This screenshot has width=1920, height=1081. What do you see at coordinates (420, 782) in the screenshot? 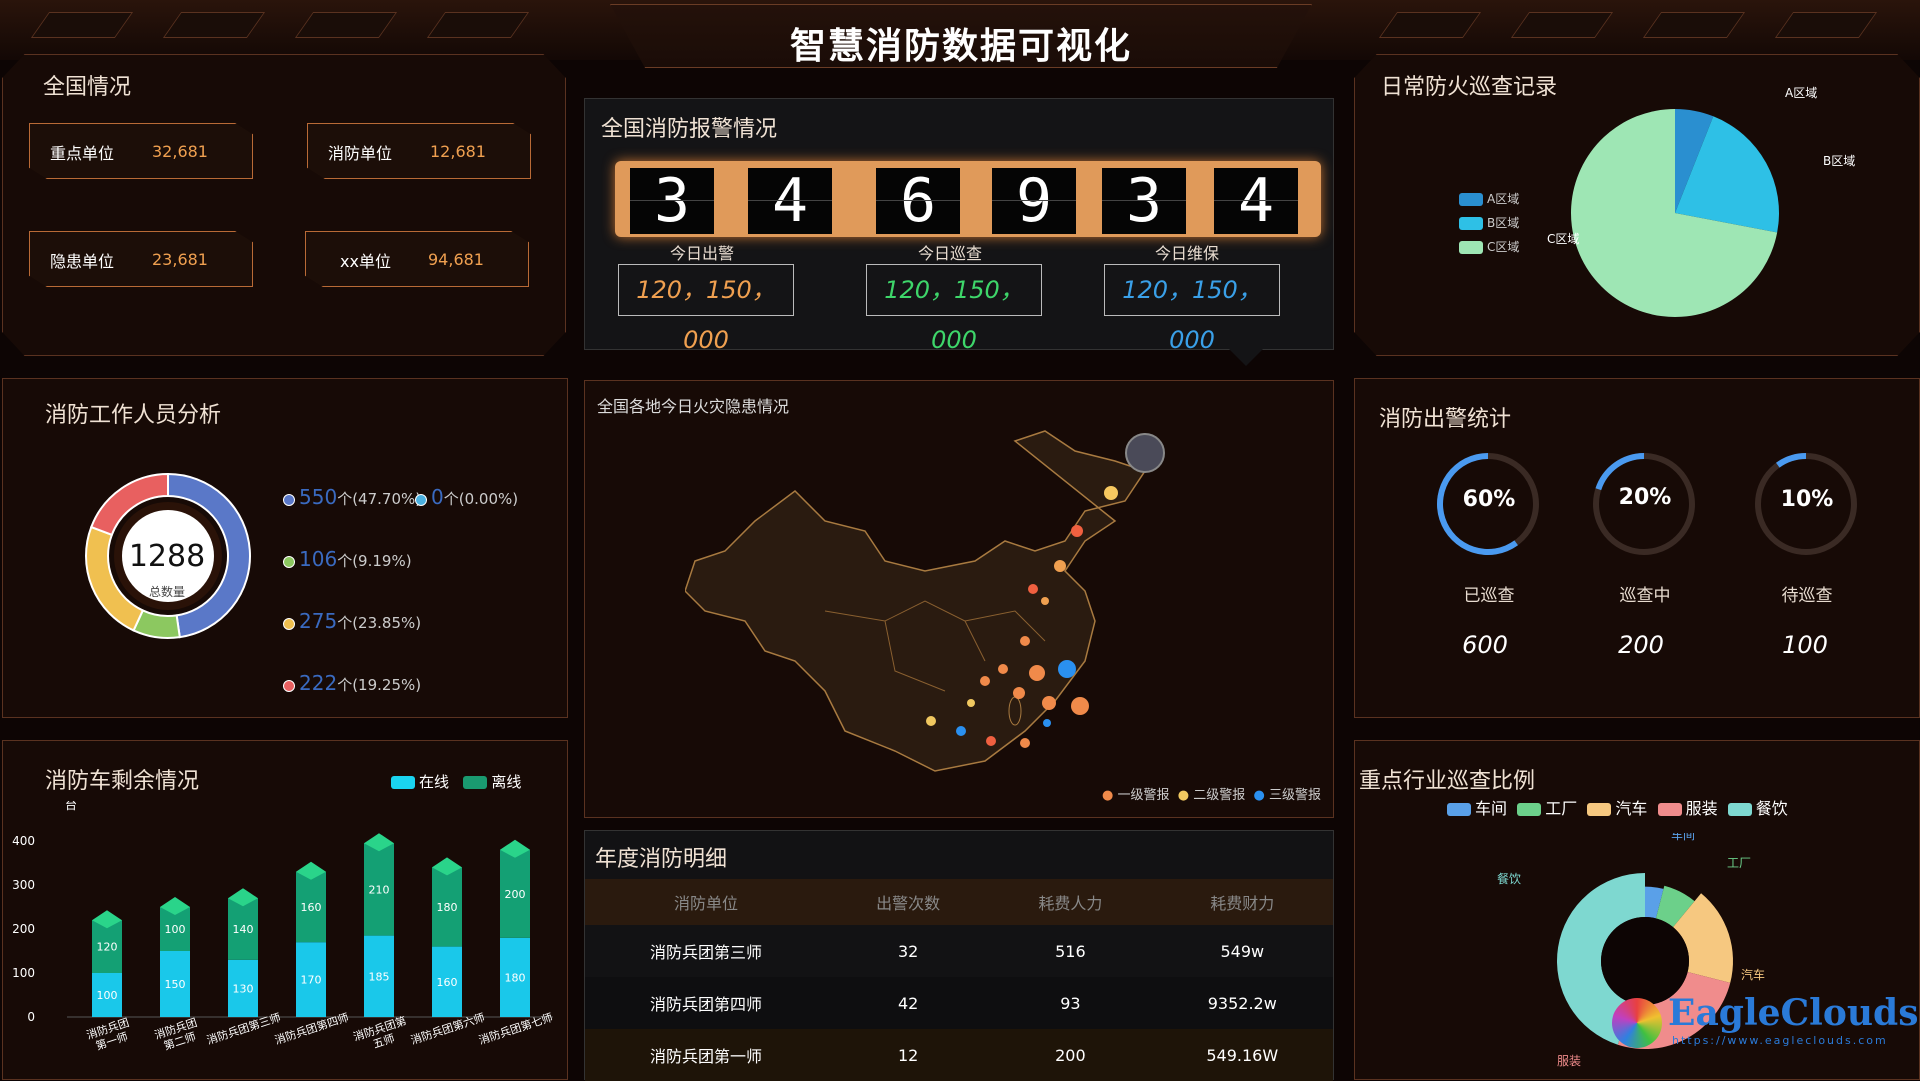
I see `legend-item: 在线` at bounding box center [420, 782].